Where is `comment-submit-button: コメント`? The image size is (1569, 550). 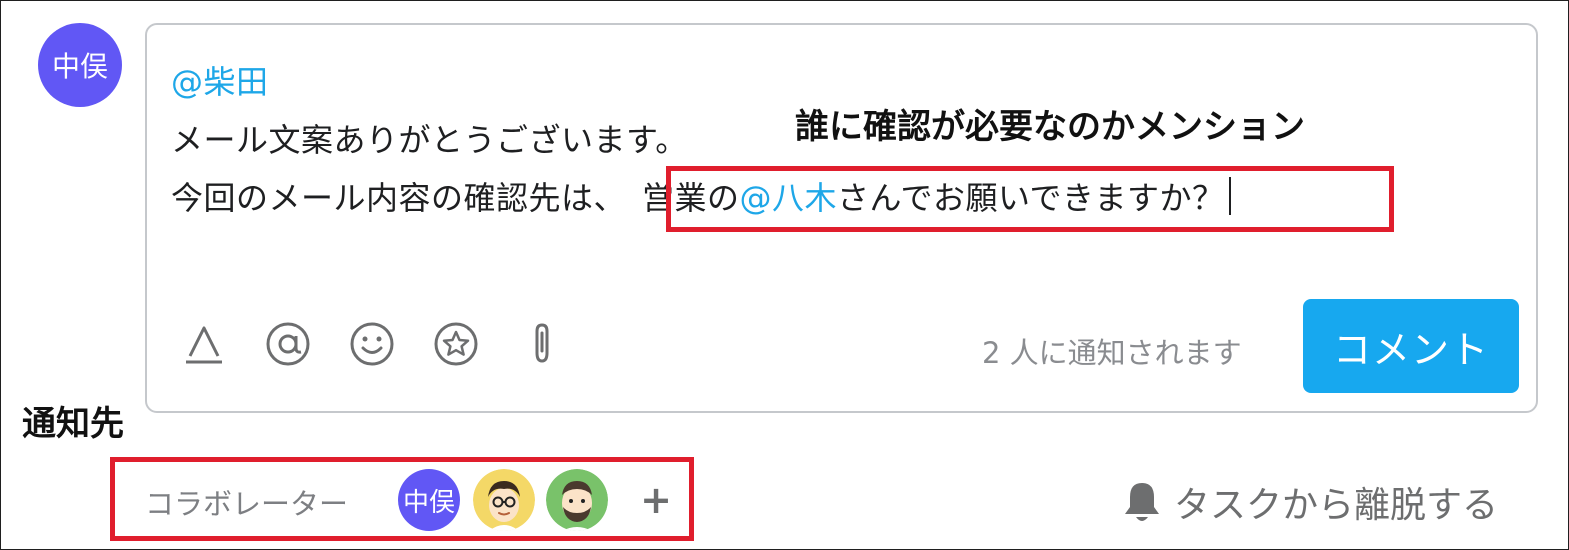 comment-submit-button: コメント is located at coordinates (1411, 346).